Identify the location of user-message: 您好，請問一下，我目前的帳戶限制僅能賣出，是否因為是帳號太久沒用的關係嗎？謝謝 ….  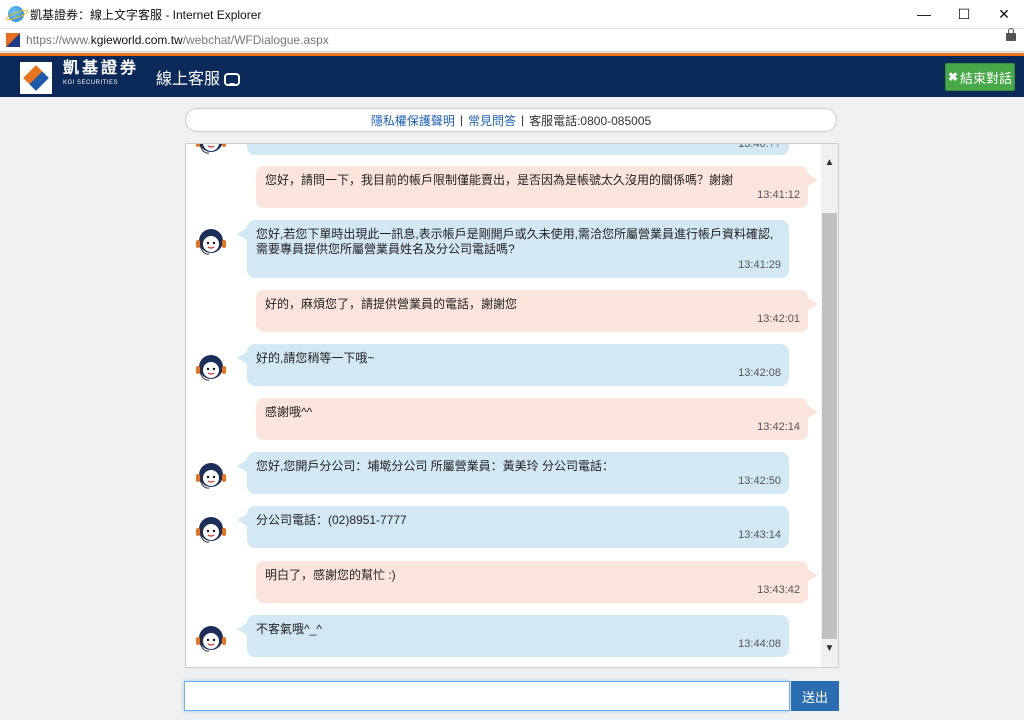
(537, 187).